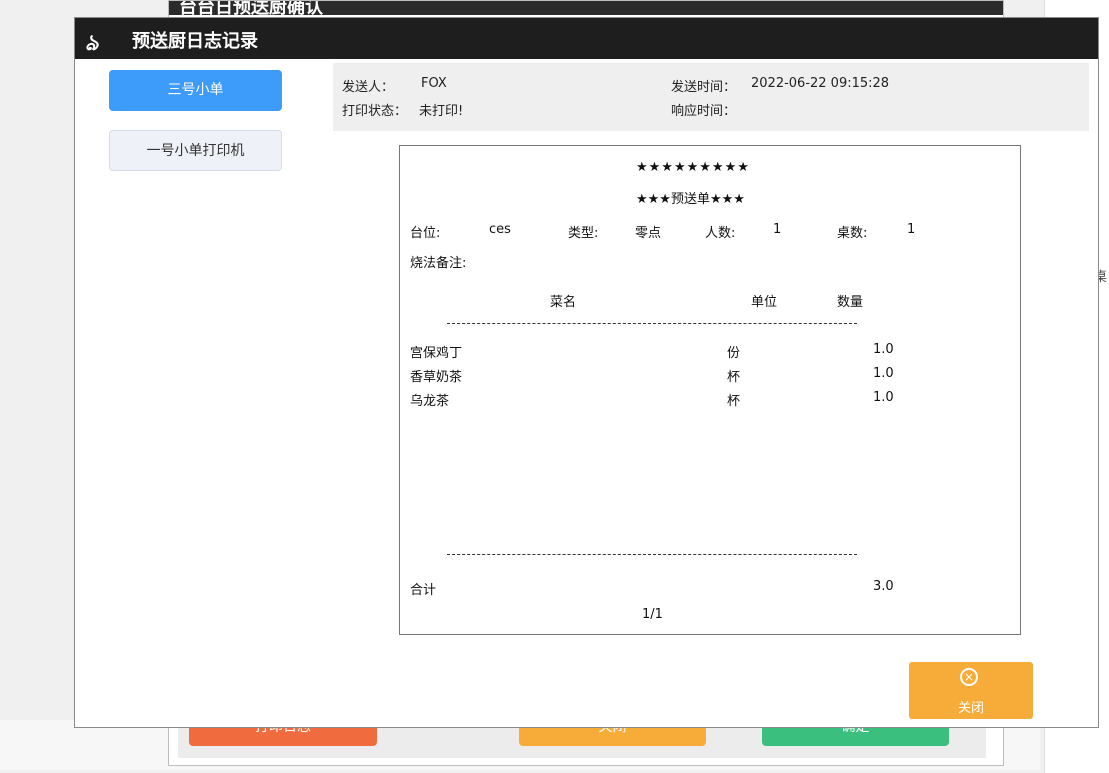  Describe the element at coordinates (195, 41) in the screenshot. I see `dialog-title: 预送厨日志记录` at that location.